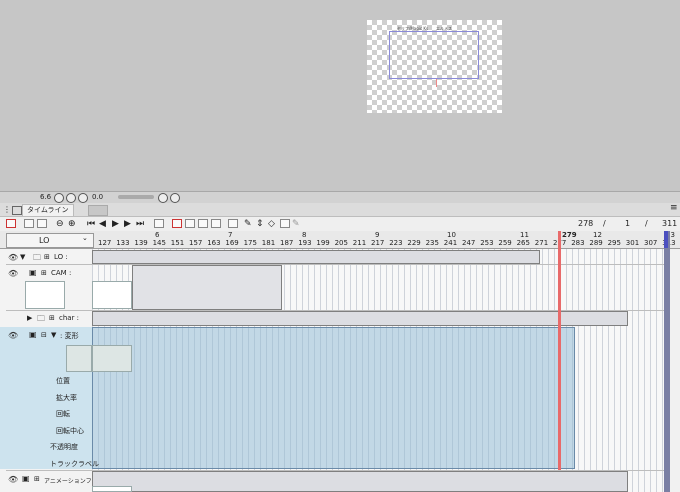 The image size is (680, 492). Describe the element at coordinates (444, 28) in the screenshot. I see `canvas-label: エルメス` at that location.